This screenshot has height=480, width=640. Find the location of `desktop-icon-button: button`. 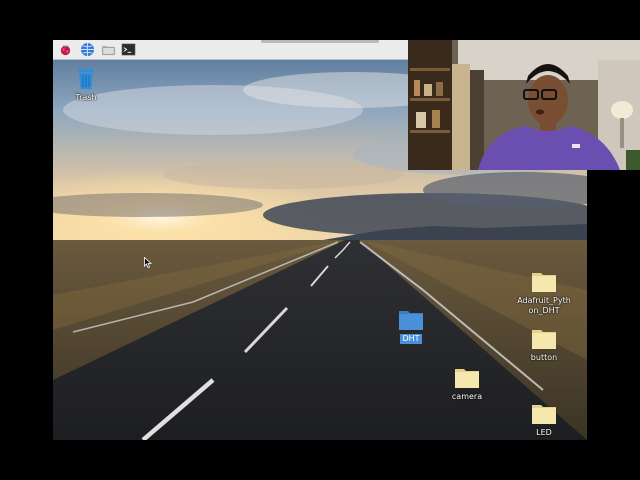

desktop-icon-button: button is located at coordinates (544, 345).